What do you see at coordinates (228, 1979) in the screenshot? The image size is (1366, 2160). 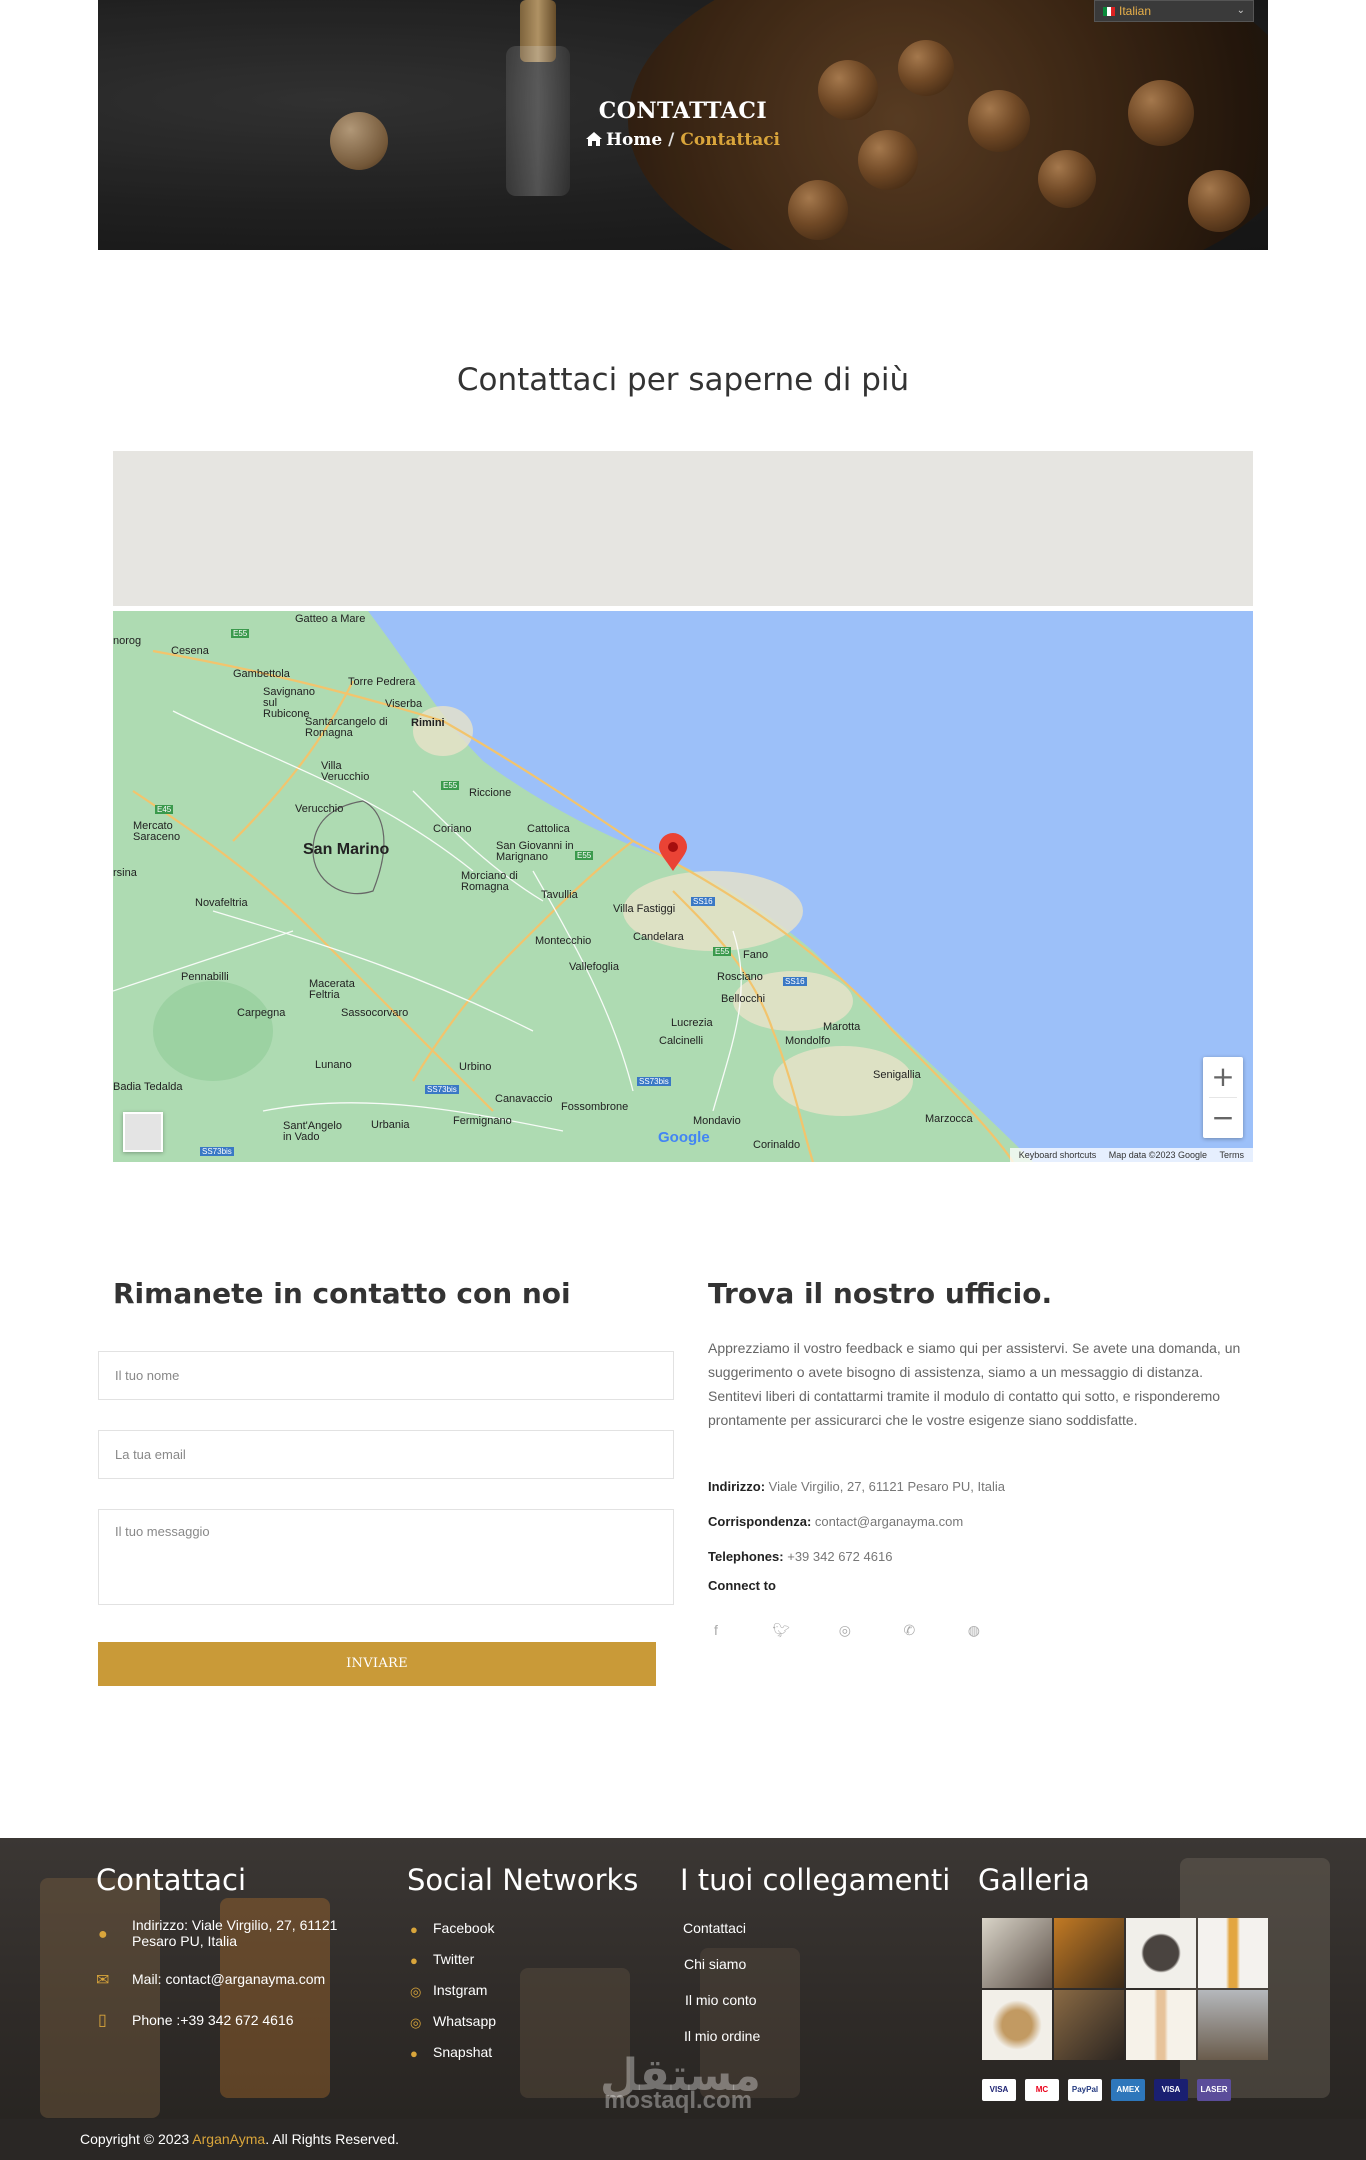 I see `footer-mail: Mail: contact@arganayma.com` at bounding box center [228, 1979].